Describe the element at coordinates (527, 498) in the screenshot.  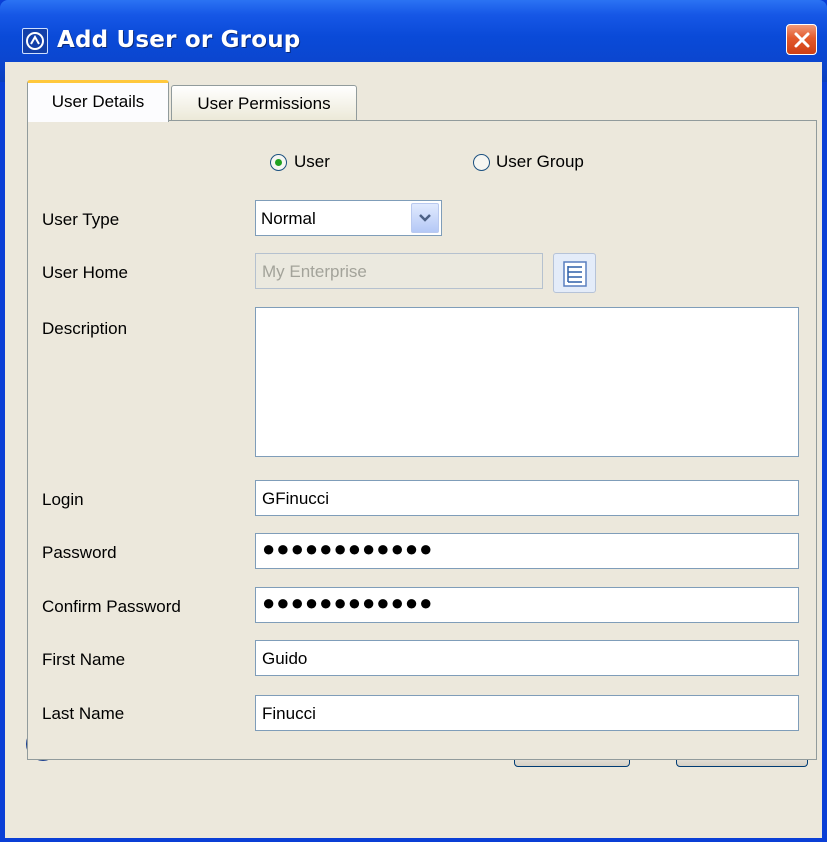
I see `login-field: GFinucci` at that location.